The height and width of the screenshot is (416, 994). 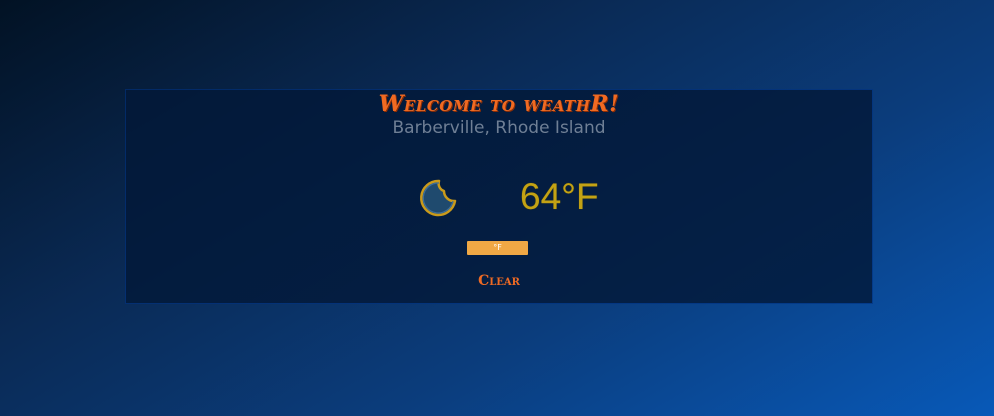 What do you see at coordinates (559, 196) in the screenshot?
I see `temperature-readout: 64°F` at bounding box center [559, 196].